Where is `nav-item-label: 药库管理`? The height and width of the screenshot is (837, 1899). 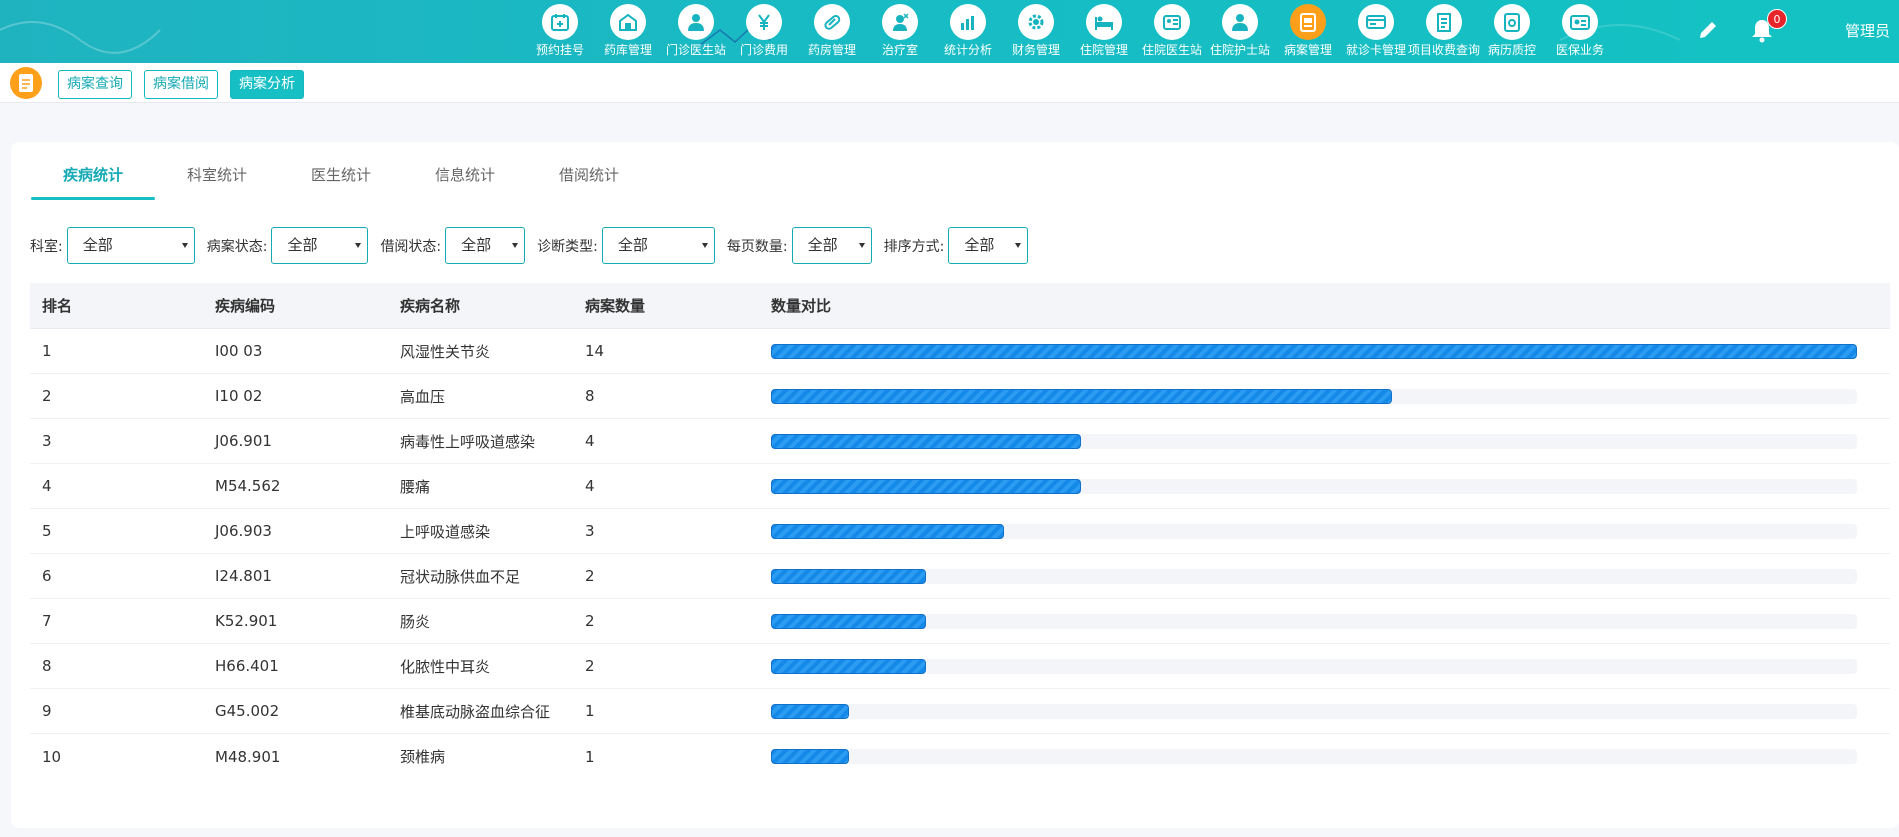 nav-item-label: 药库管理 is located at coordinates (627, 50).